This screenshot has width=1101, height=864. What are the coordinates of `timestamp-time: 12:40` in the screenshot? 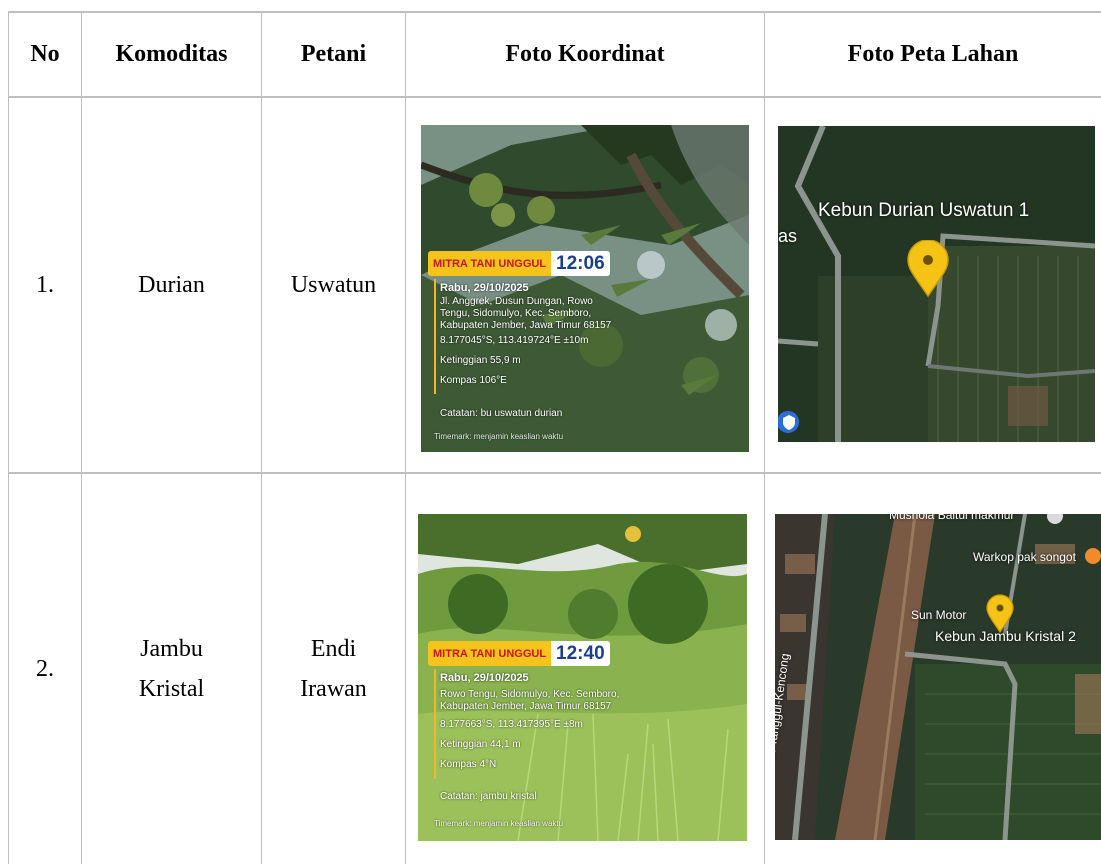 It's located at (580, 653).